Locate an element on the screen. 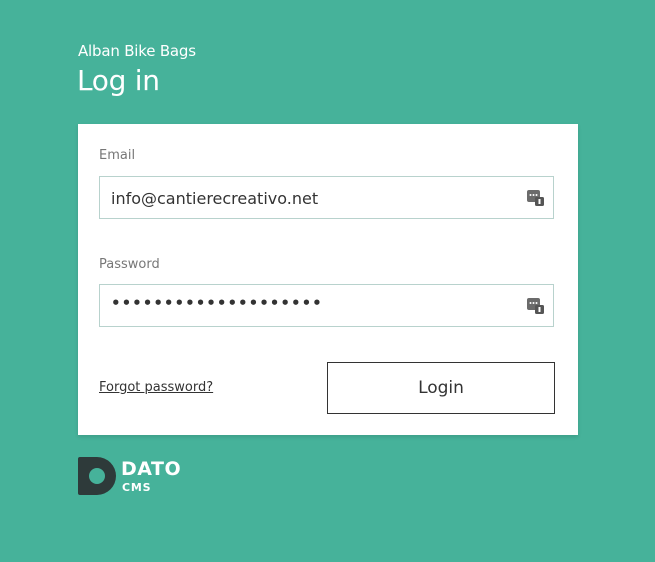 The width and height of the screenshot is (655, 562). datocms-logo: DATO CMS is located at coordinates (129, 476).